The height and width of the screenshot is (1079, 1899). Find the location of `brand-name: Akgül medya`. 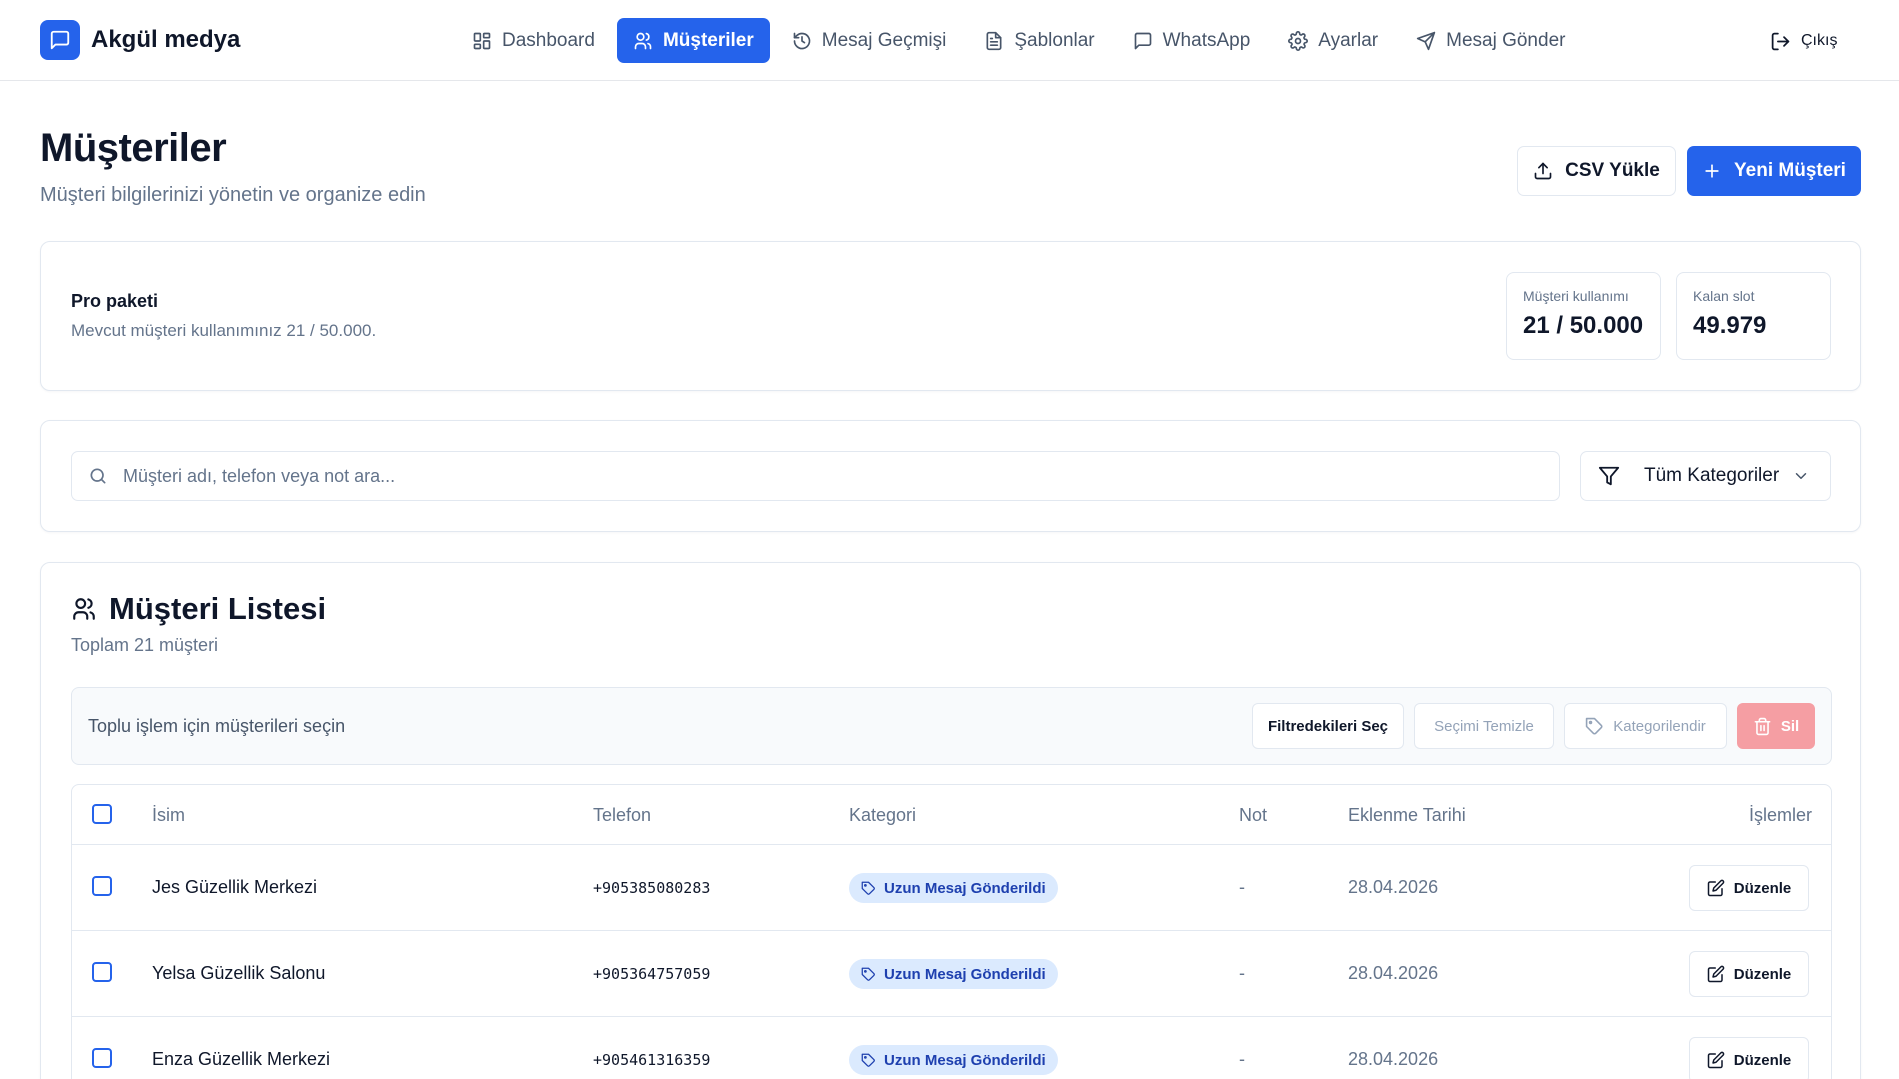

brand-name: Akgül medya is located at coordinates (166, 39).